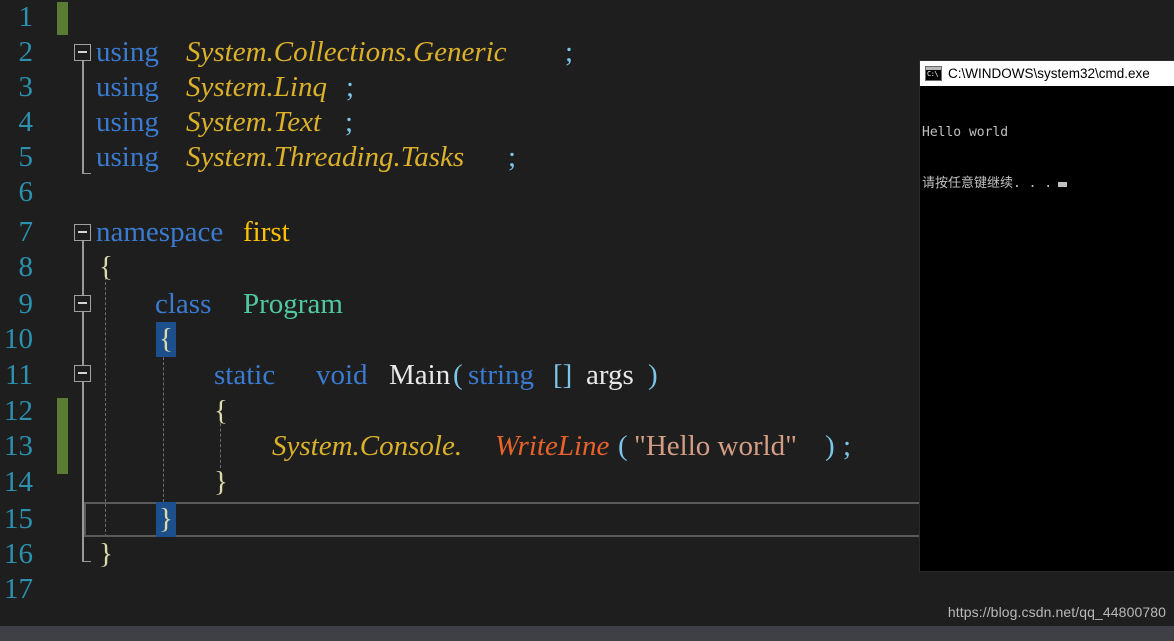  Describe the element at coordinates (26, 304) in the screenshot. I see `line-number: 9` at that location.